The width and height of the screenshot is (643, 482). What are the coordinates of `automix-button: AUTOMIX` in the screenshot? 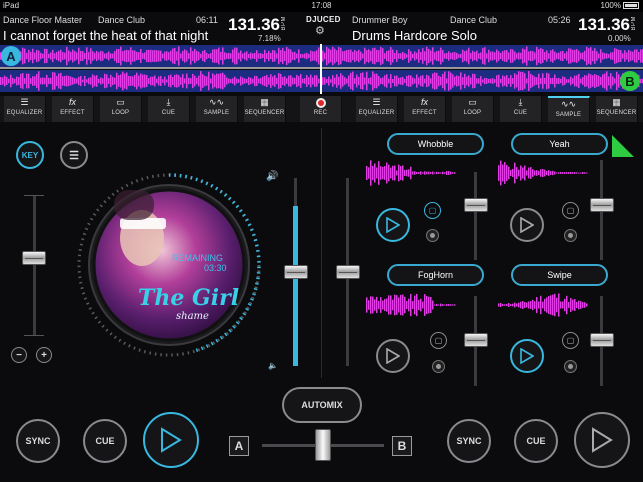 It's located at (322, 405).